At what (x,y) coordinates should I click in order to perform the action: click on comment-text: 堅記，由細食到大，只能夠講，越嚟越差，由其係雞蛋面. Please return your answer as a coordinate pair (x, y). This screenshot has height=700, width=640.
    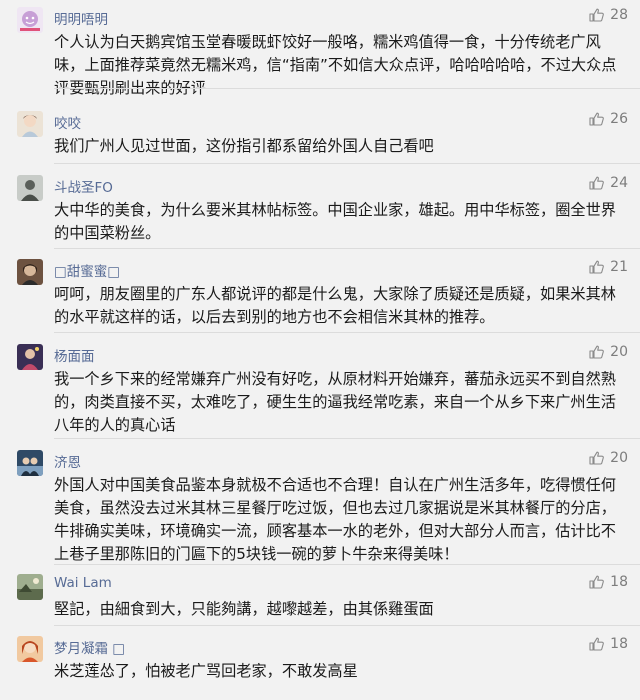
    Looking at the image, I should click on (244, 609).